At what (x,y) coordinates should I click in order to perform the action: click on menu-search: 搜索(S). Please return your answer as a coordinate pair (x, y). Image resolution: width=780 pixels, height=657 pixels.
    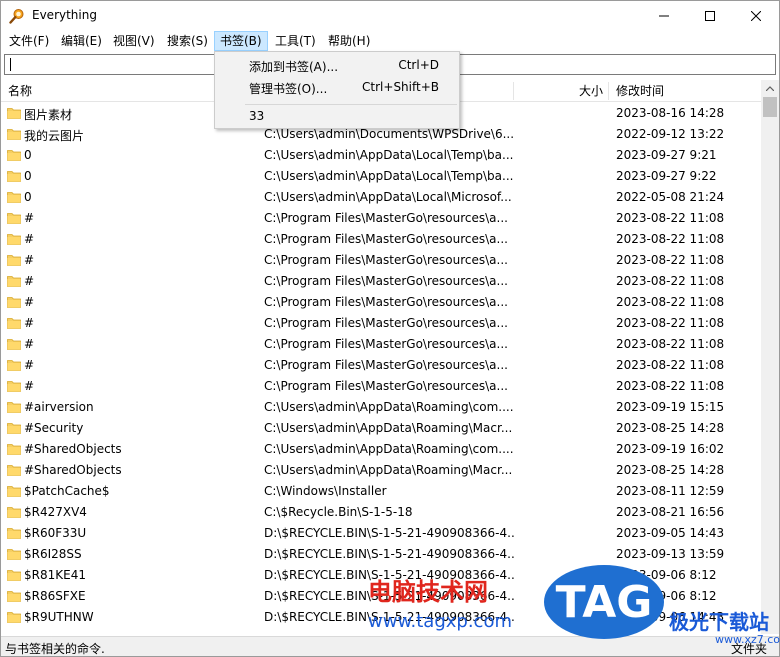
    Looking at the image, I should click on (187, 41).